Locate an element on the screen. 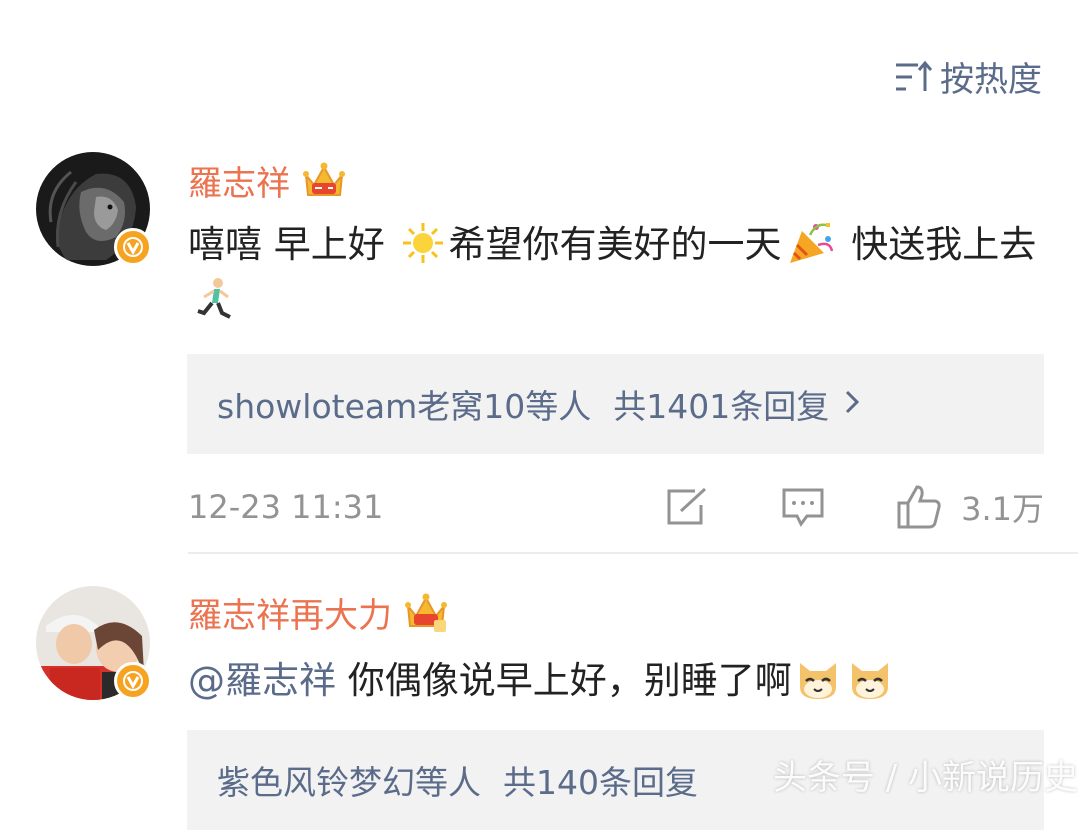 The image size is (1078, 830). replies-count: 共1401条回复 is located at coordinates (721, 406).